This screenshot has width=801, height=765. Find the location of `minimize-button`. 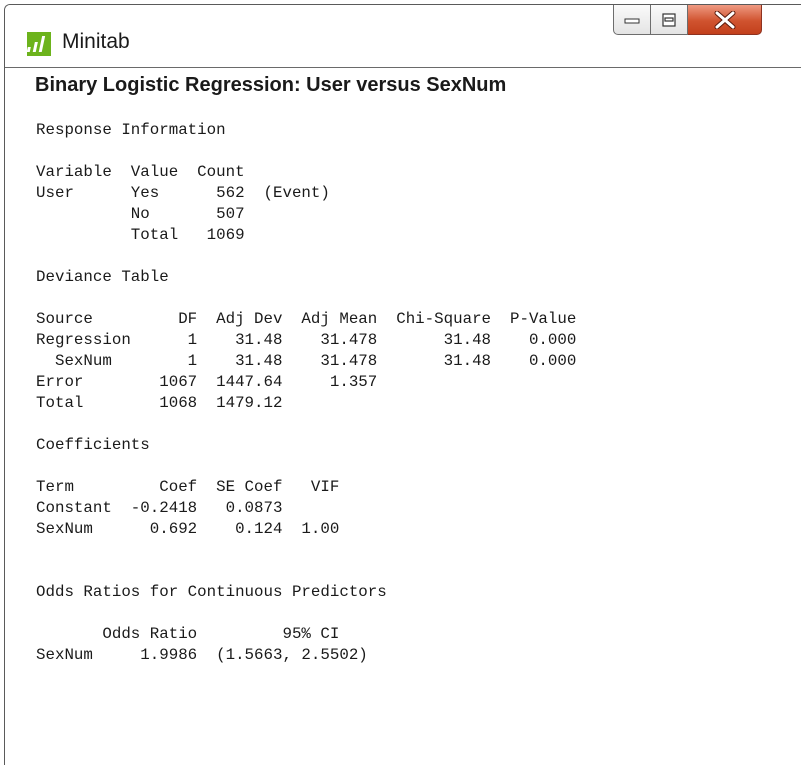

minimize-button is located at coordinates (632, 20).